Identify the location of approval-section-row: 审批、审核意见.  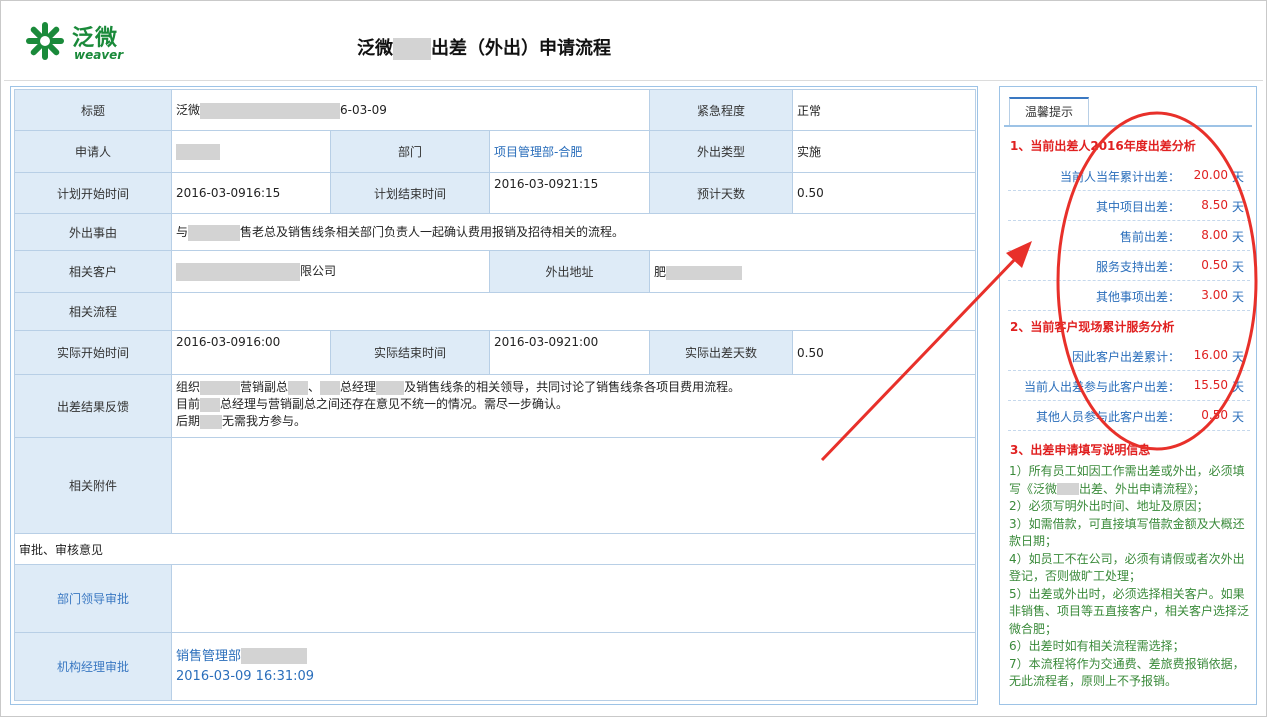
(495, 549).